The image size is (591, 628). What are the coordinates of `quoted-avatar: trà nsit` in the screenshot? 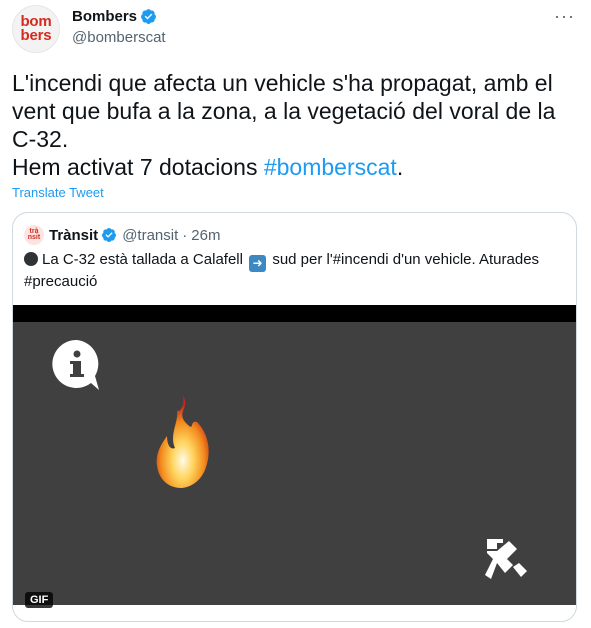 It's located at (34, 235).